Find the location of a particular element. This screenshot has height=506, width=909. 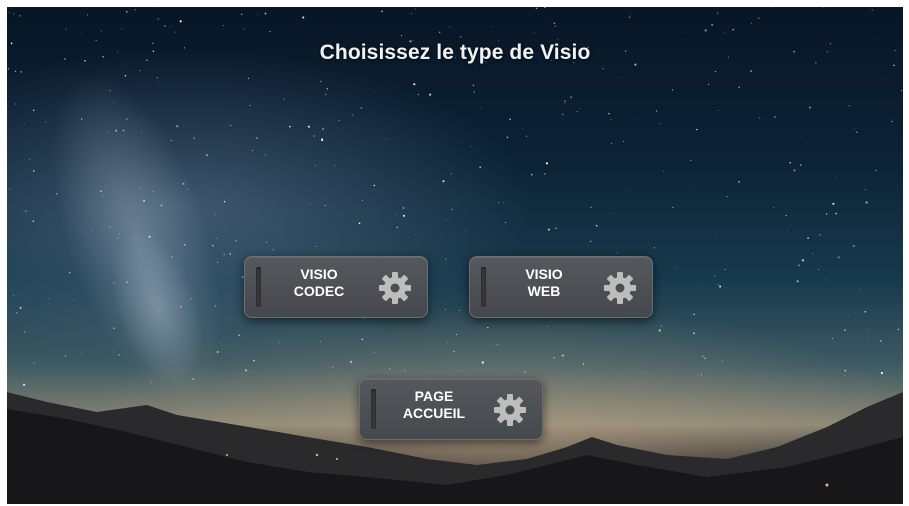

visio-web-button: VISIO WEB is located at coordinates (561, 287).